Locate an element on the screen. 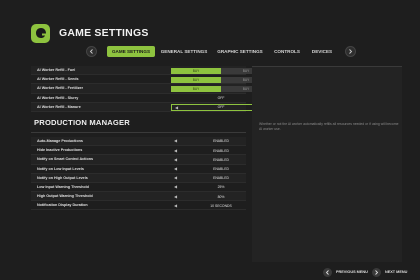 The image size is (420, 280). footer-next-menu: NEXT MENU is located at coordinates (389, 272).